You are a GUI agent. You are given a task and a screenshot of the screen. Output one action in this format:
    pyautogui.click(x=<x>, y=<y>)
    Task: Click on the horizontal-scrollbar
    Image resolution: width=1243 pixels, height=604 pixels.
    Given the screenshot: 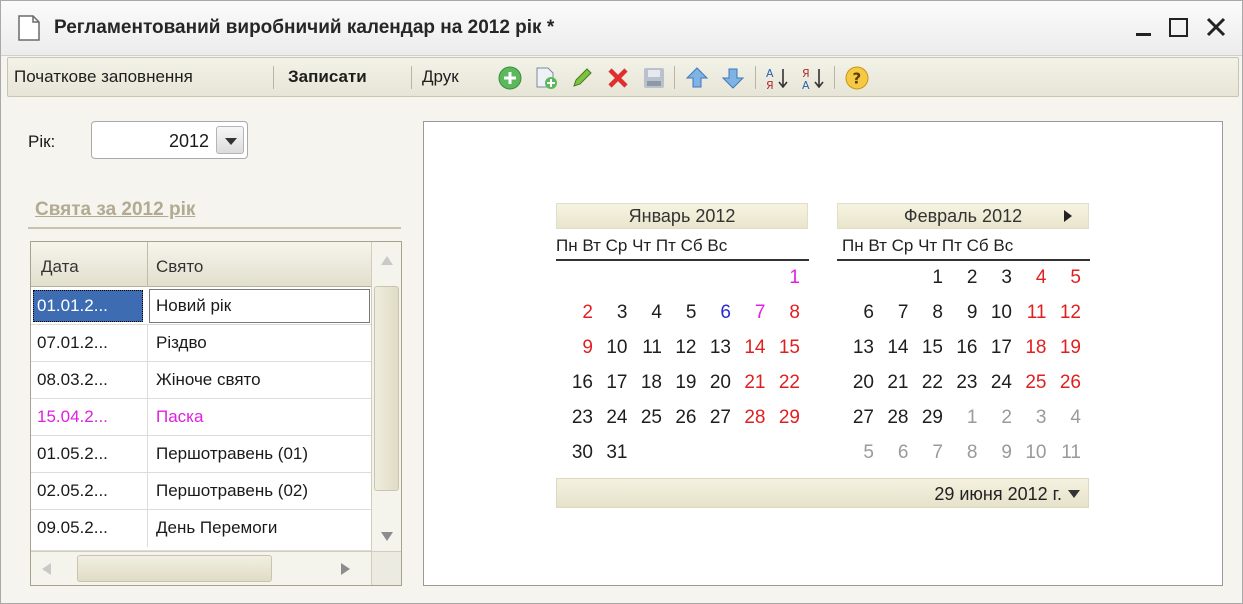 What is the action you would take?
    pyautogui.click(x=201, y=568)
    